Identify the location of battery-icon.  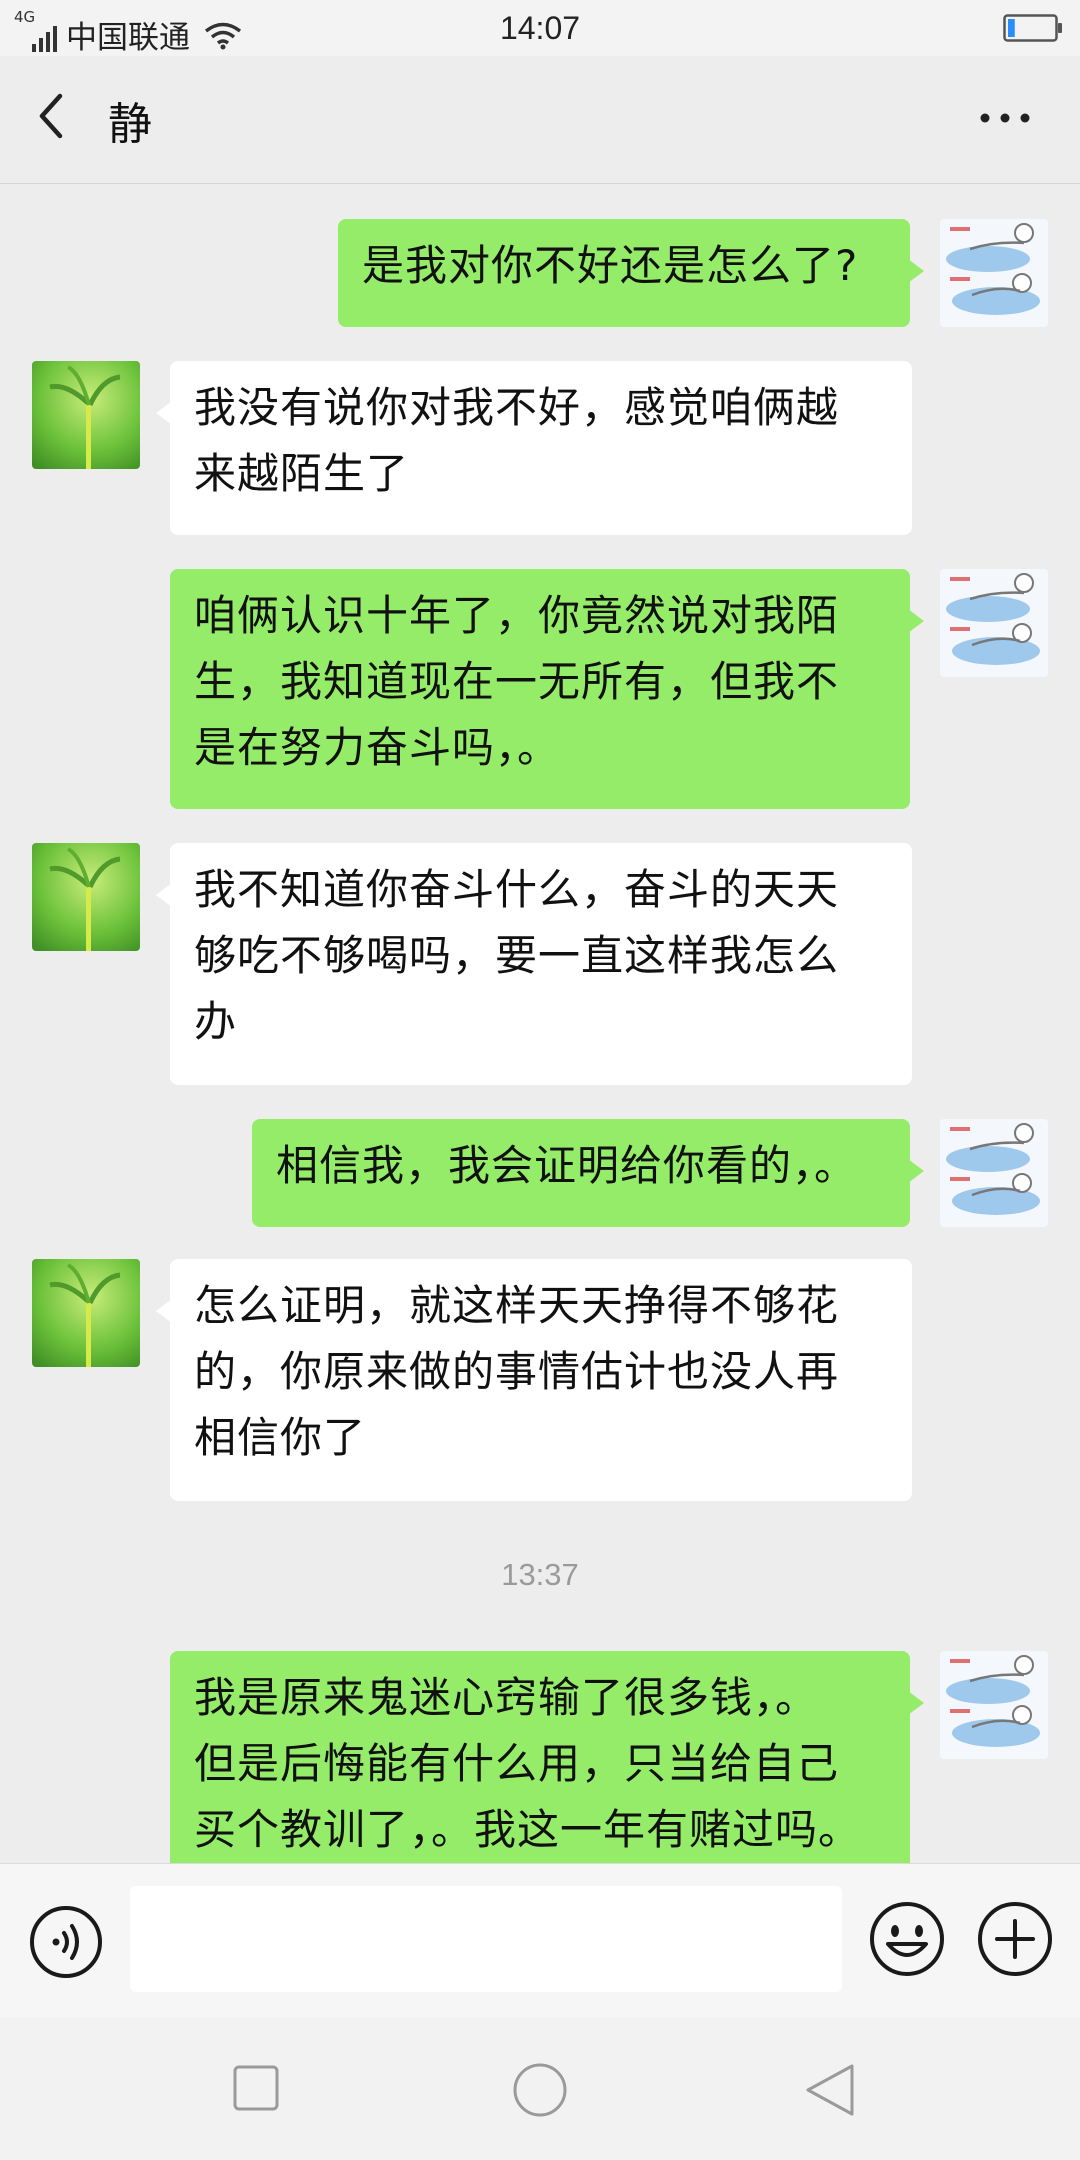
(1032, 28).